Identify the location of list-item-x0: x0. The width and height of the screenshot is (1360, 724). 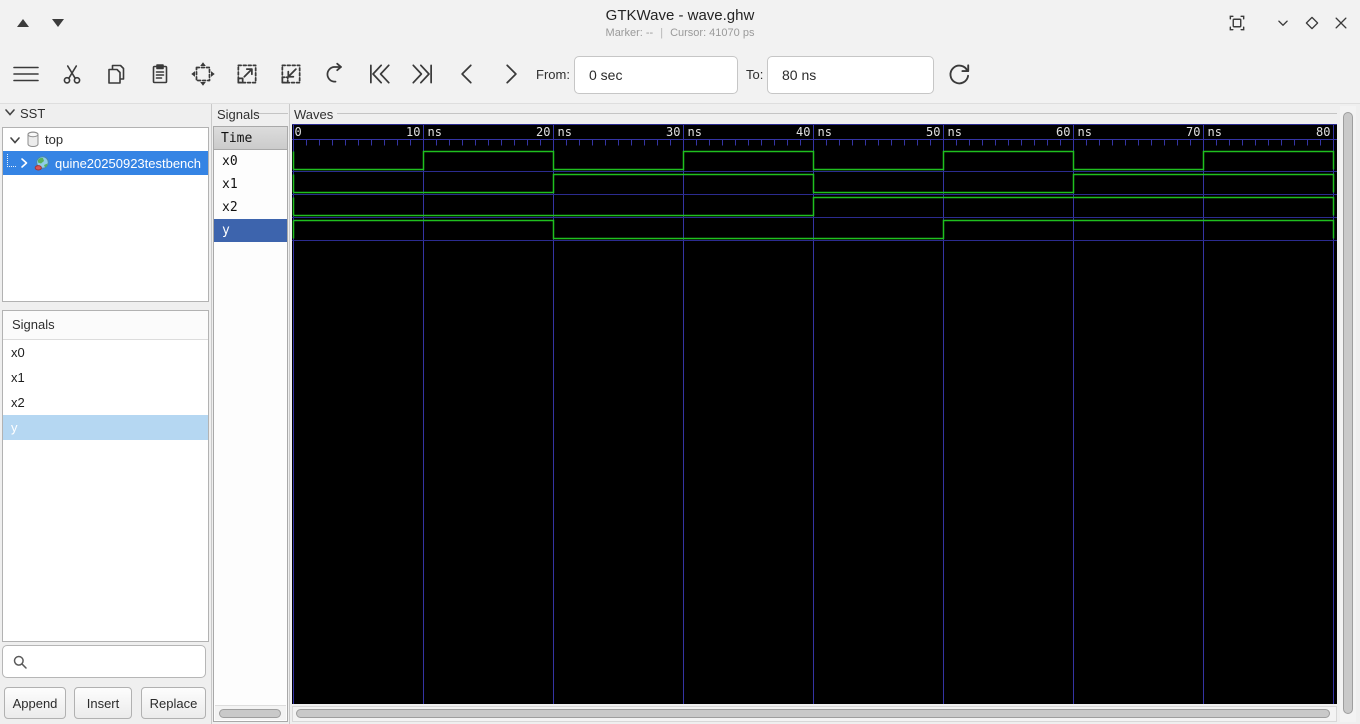
(105, 352).